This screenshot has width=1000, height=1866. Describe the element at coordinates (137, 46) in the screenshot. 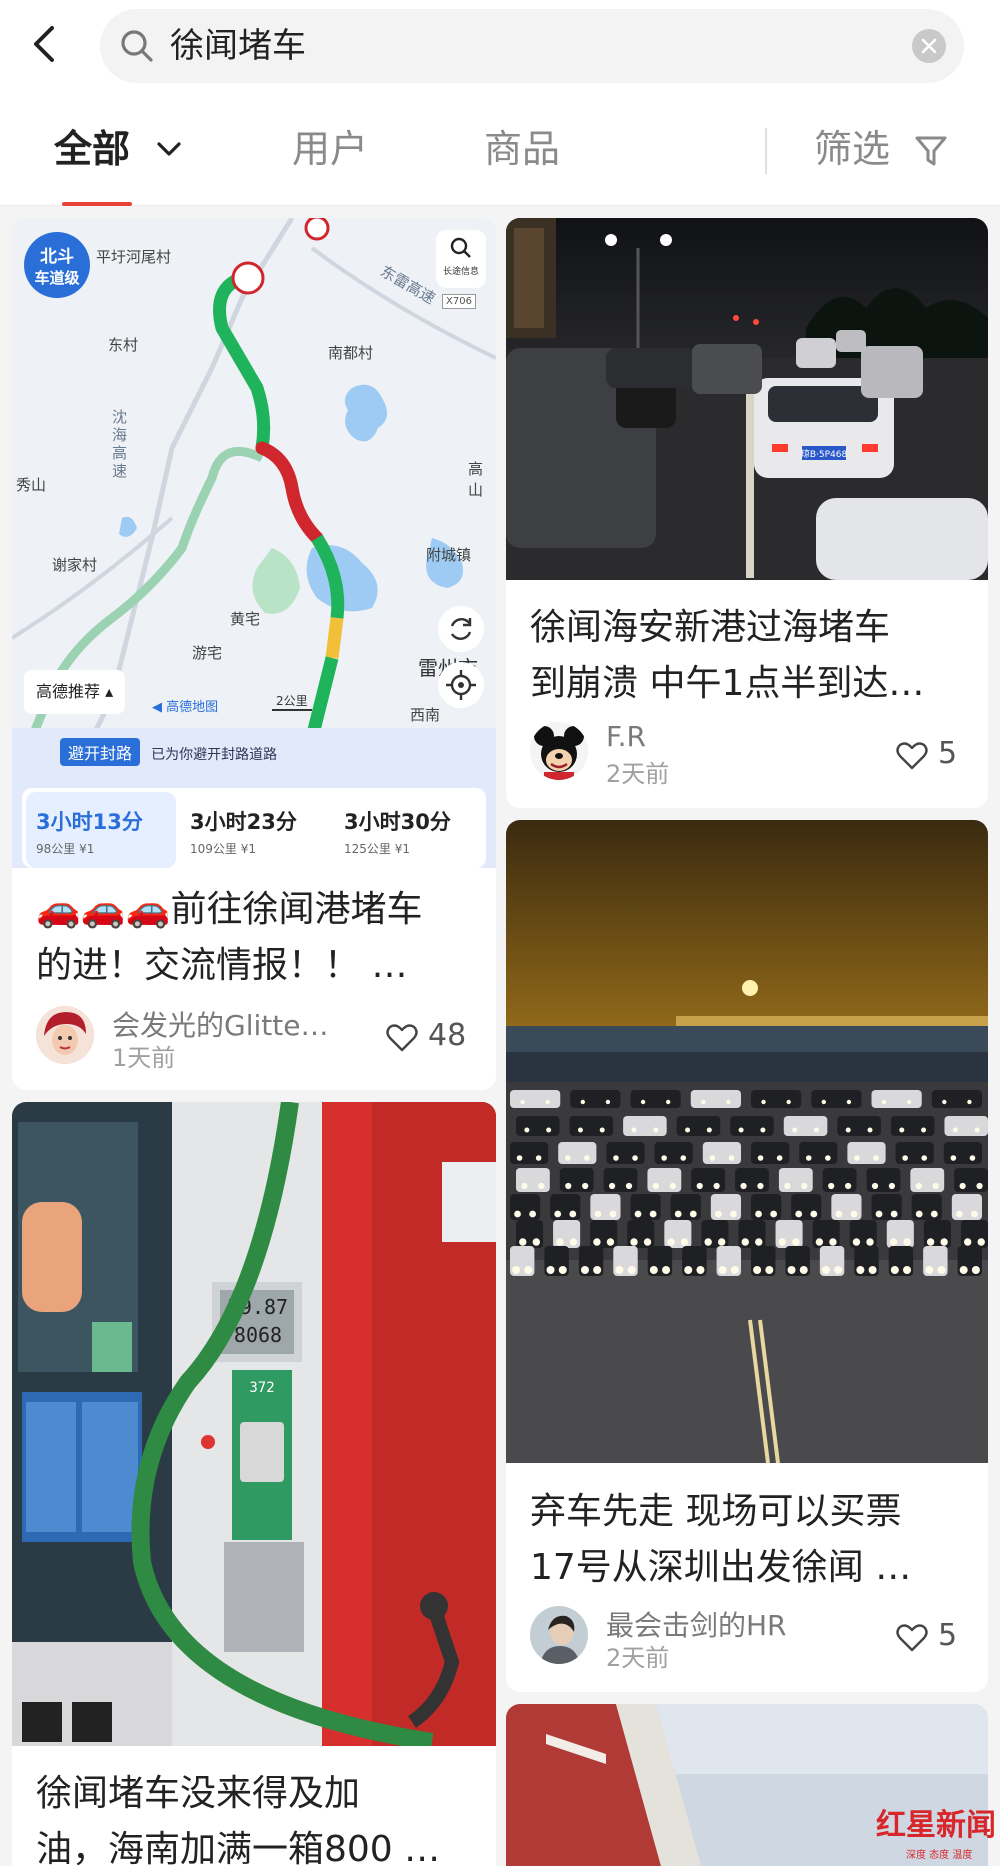

I see `search-icon` at that location.